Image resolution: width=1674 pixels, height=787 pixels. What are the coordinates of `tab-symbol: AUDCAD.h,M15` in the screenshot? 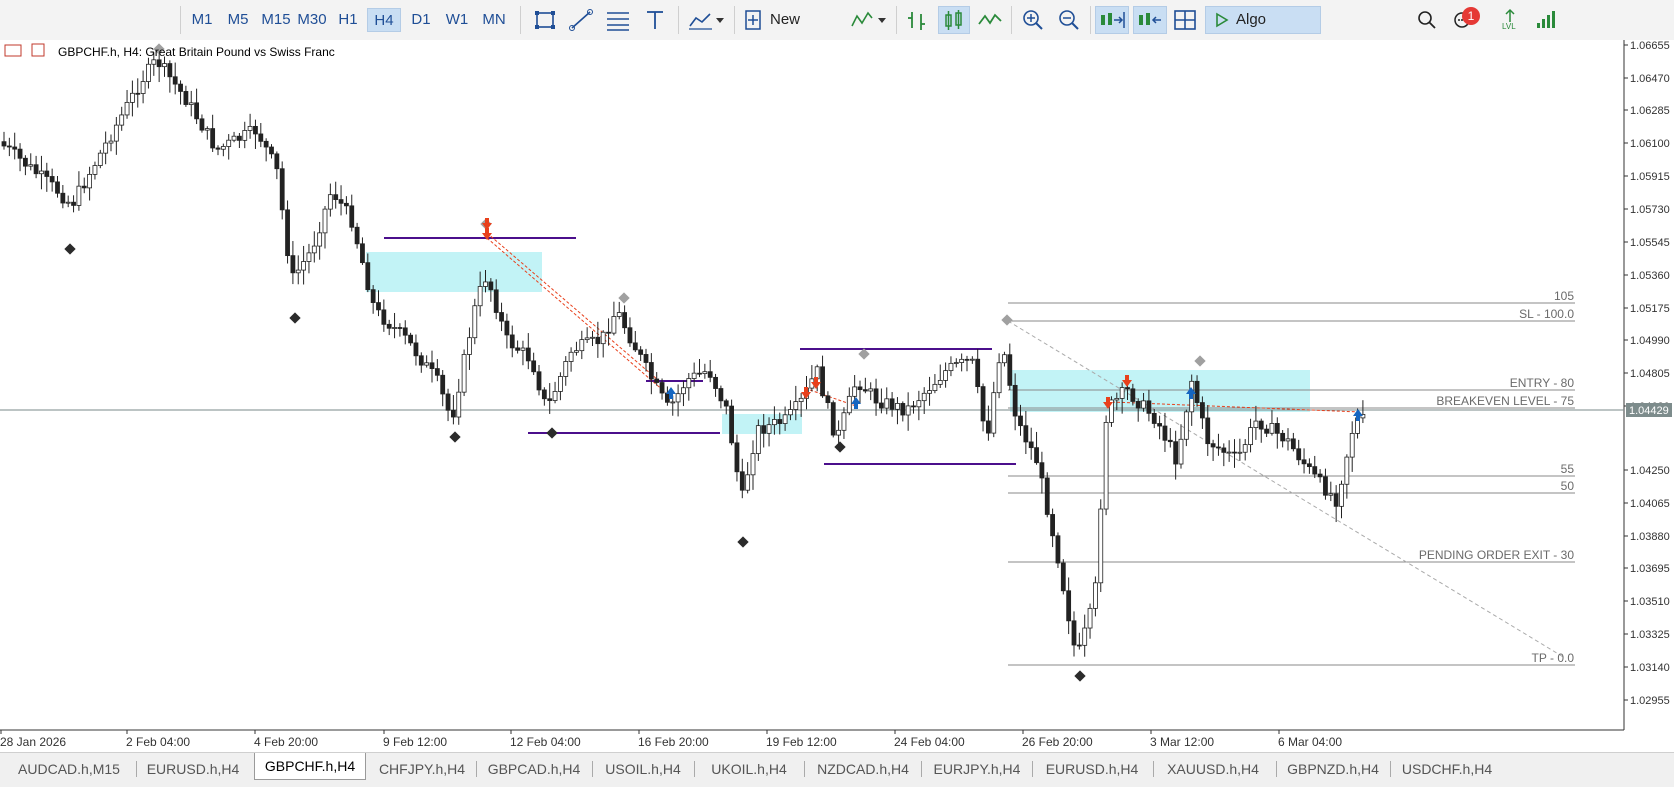 It's located at (69, 769).